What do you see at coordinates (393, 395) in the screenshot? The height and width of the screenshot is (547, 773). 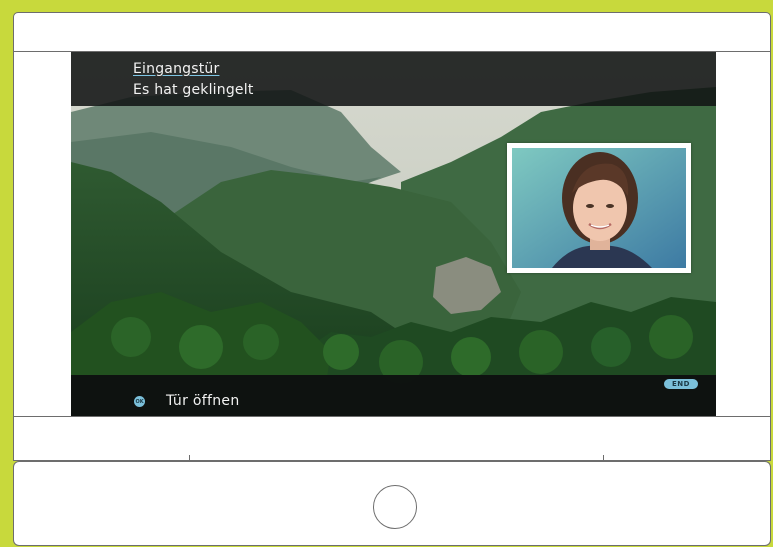 I see `action-bar: END OK Tür öffnen` at bounding box center [393, 395].